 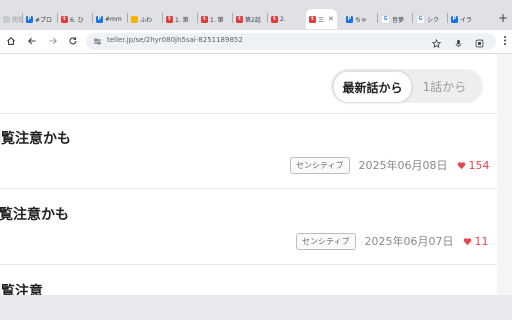 I want to click on browser-tab: G 音夢, so click(x=392, y=19).